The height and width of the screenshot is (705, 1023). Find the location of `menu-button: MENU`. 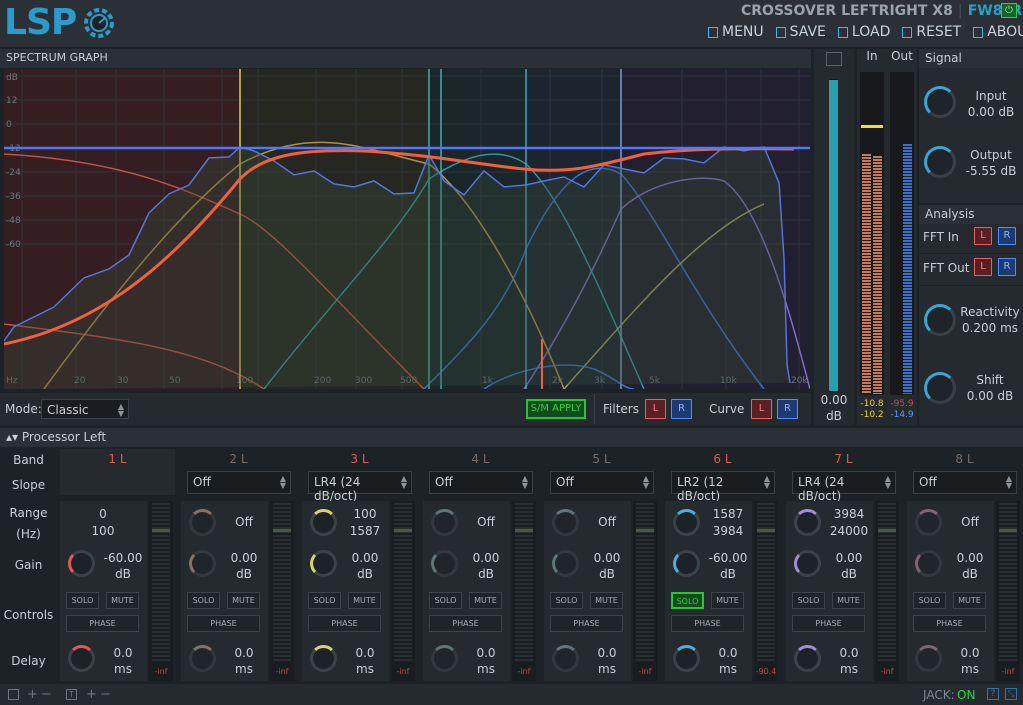

menu-button: MENU is located at coordinates (736, 32).